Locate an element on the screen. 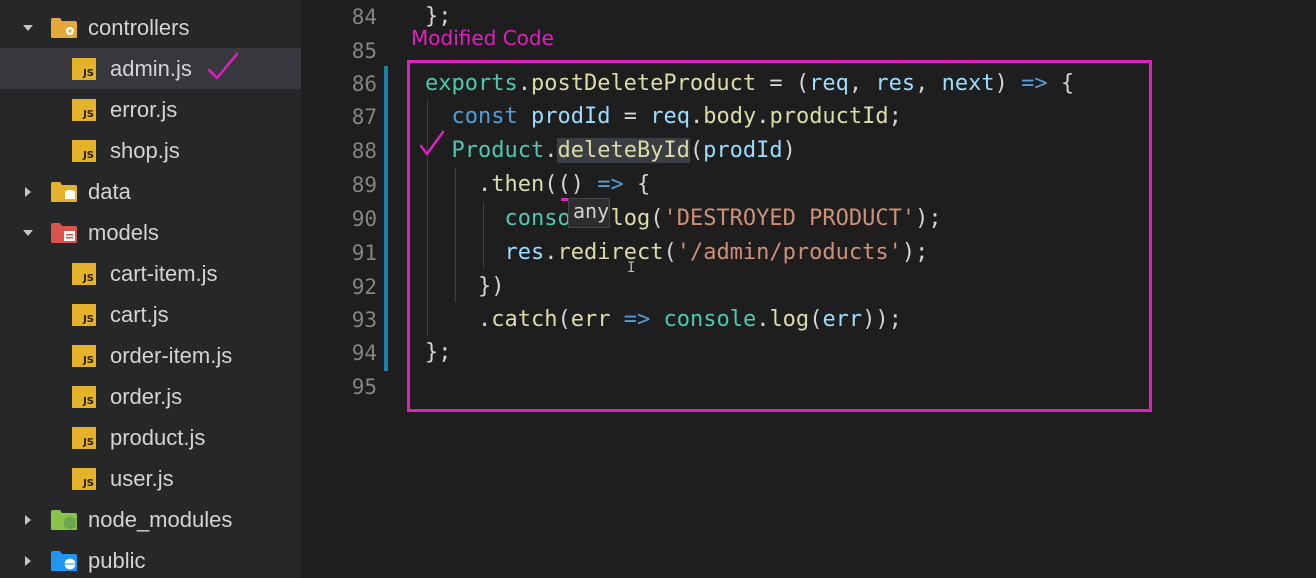 The image size is (1316, 578). type-hint-tooltip: any is located at coordinates (589, 213).